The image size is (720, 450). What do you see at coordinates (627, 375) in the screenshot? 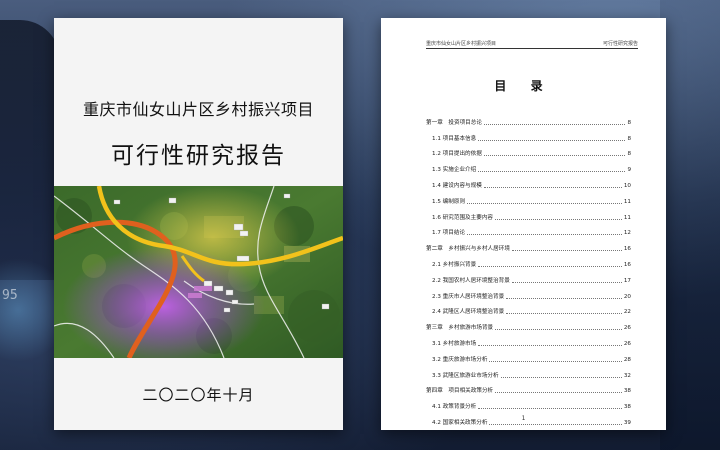
I see `toc-entry-page: 32` at bounding box center [627, 375].